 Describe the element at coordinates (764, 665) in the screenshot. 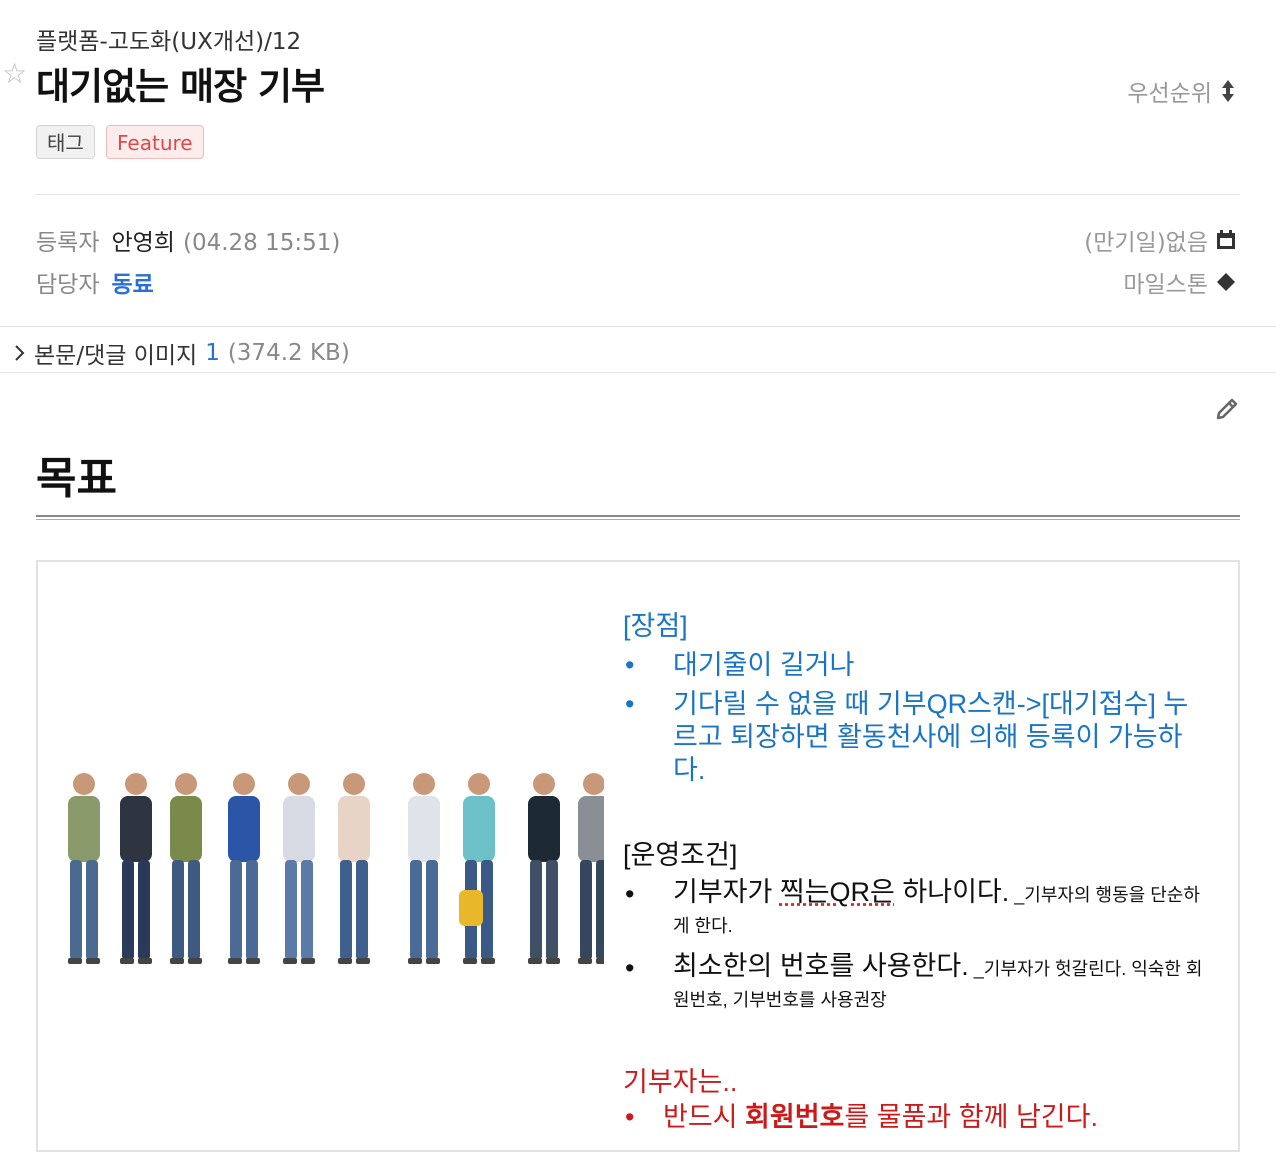

I see `advantage-text: 대기줄이 길거나` at that location.